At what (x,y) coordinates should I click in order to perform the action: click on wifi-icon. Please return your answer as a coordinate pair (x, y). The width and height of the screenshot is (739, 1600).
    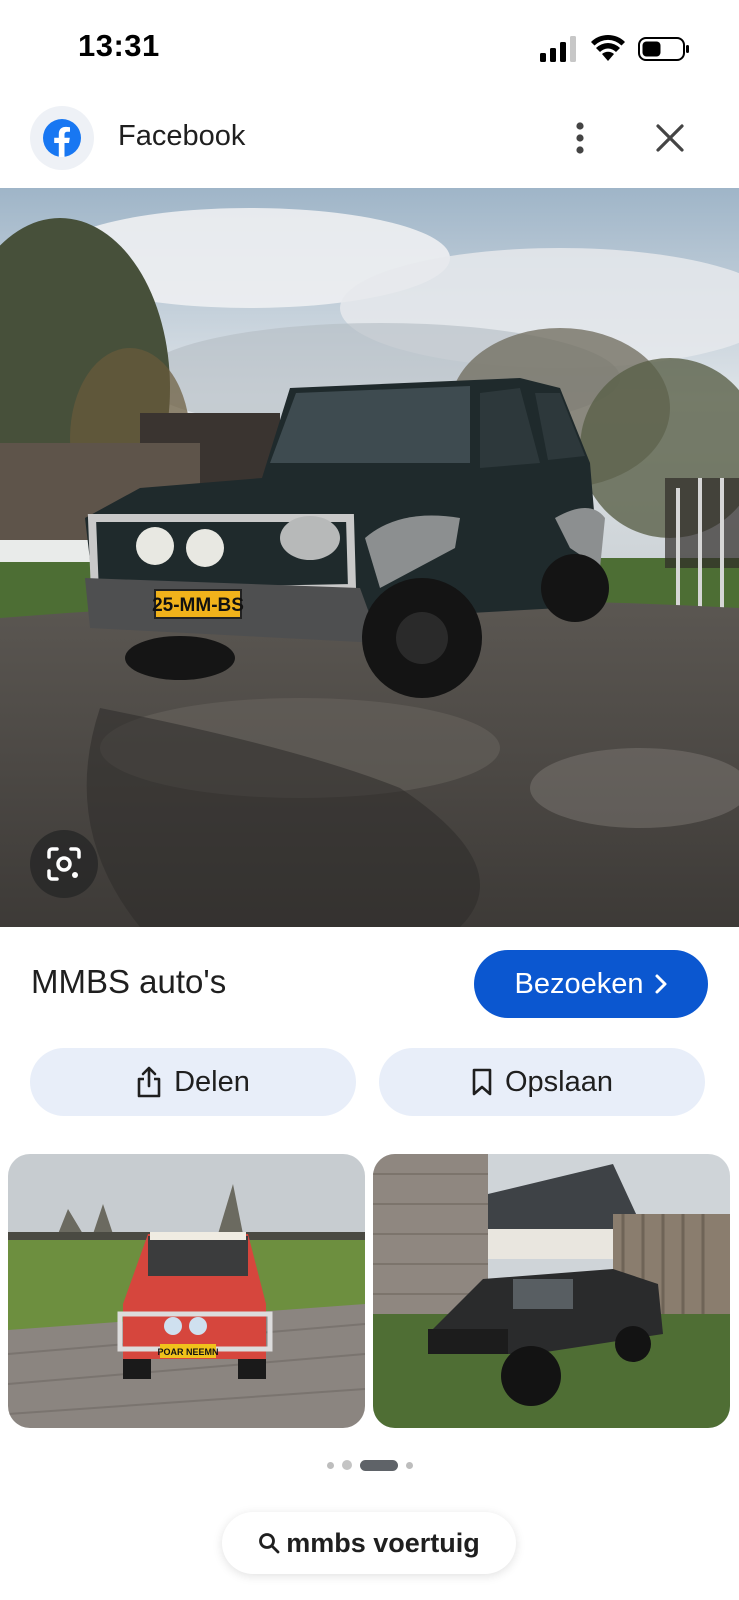
    Looking at the image, I should click on (608, 47).